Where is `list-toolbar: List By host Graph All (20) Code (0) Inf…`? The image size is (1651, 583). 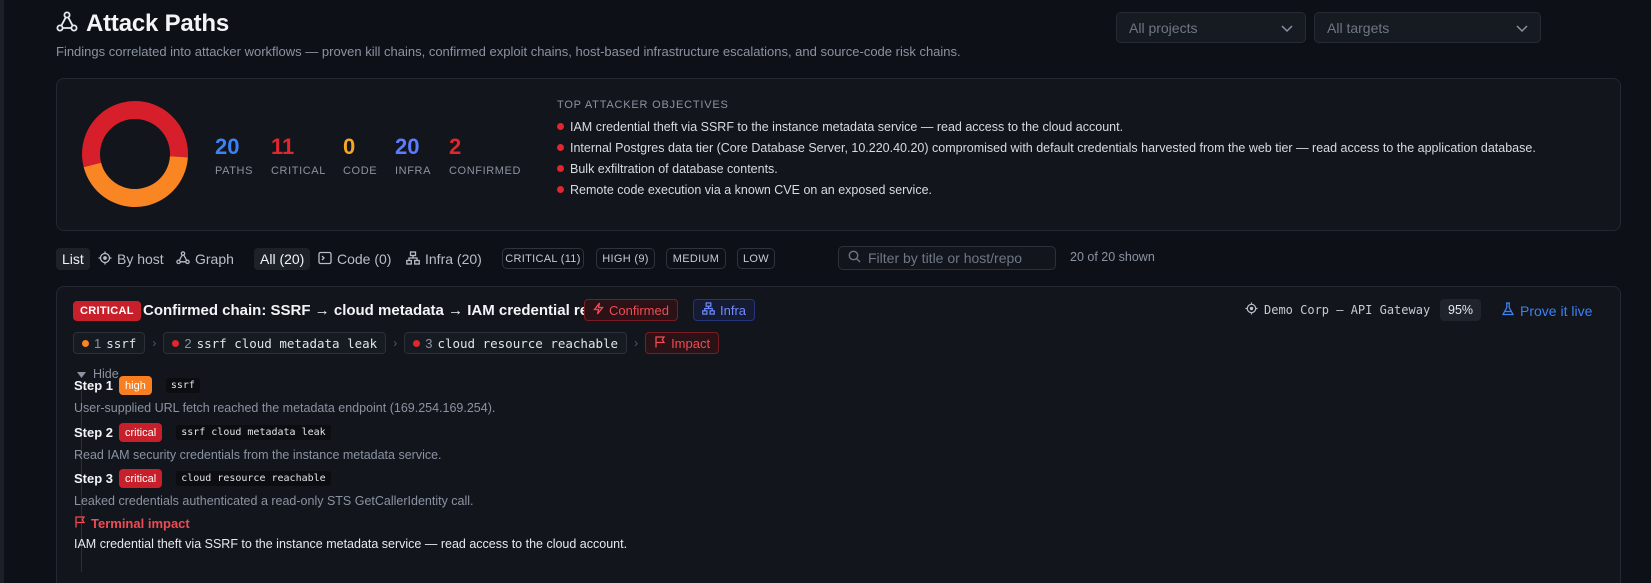
list-toolbar: List By host Graph All (20) Code (0) Inf… is located at coordinates (606, 259).